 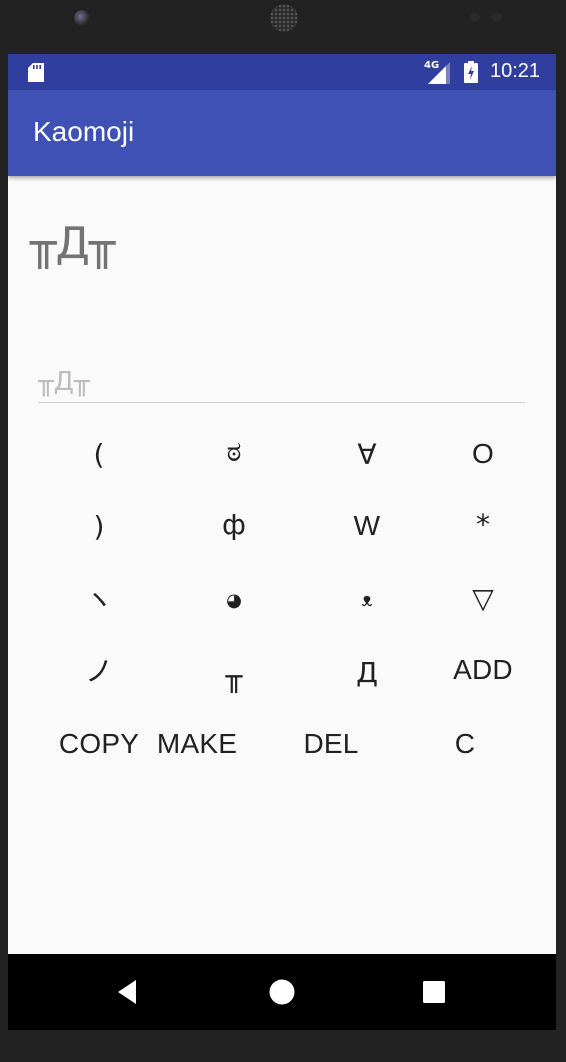 I want to click on front-camera, so click(x=82, y=18).